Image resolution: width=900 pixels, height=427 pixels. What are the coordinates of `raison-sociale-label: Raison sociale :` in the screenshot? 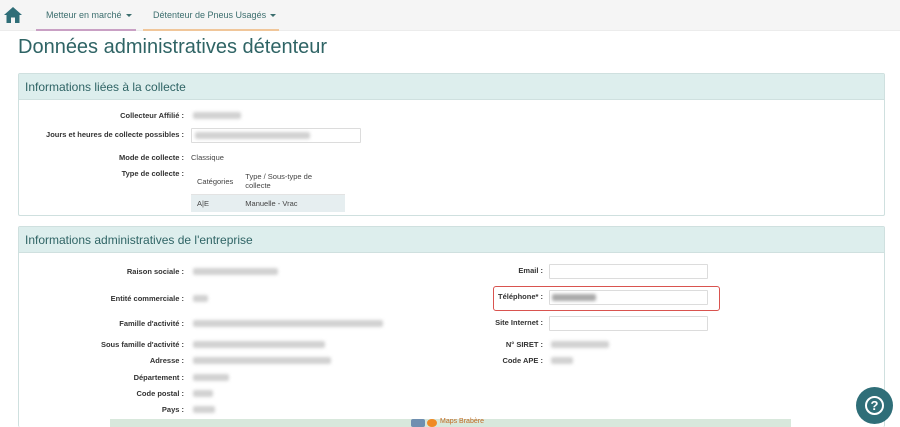 It's located at (155, 271).